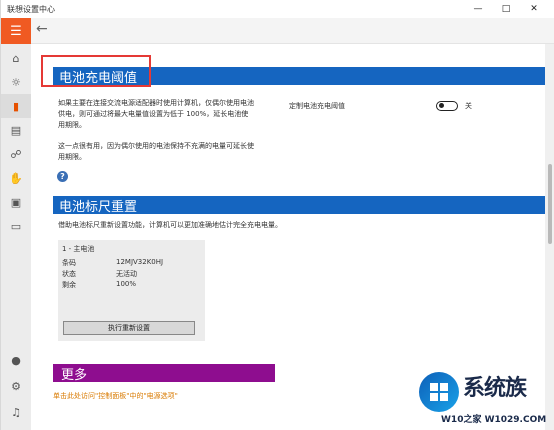 Image resolution: width=554 pixels, height=430 pixels. I want to click on home-icon: ⌂, so click(16, 58).